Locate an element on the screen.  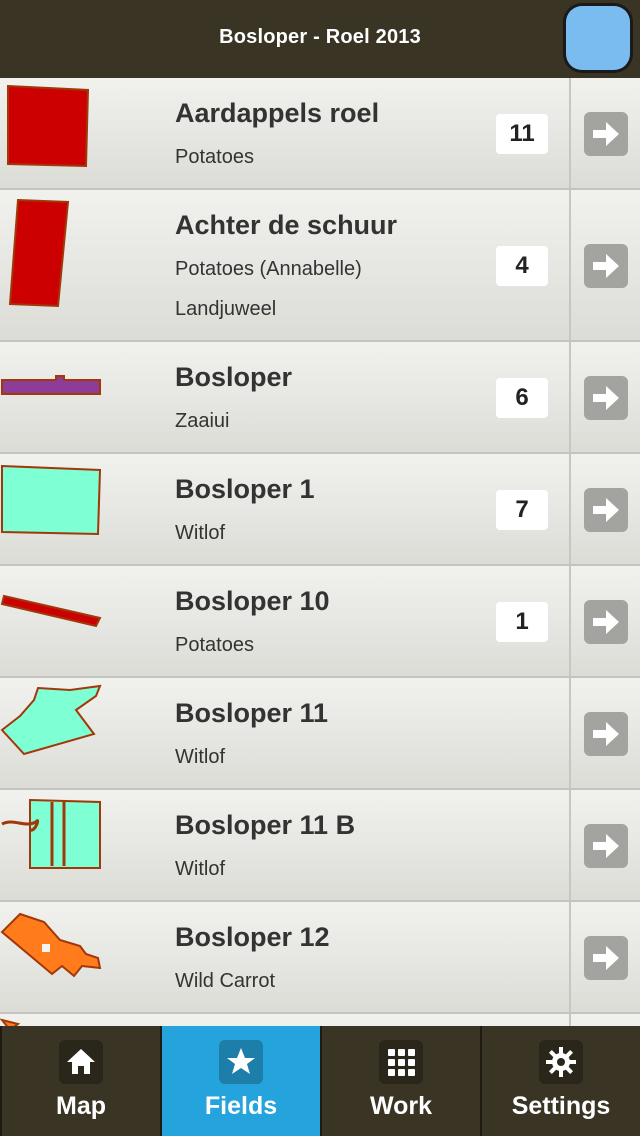
tab-work: Work is located at coordinates (400, 1081).